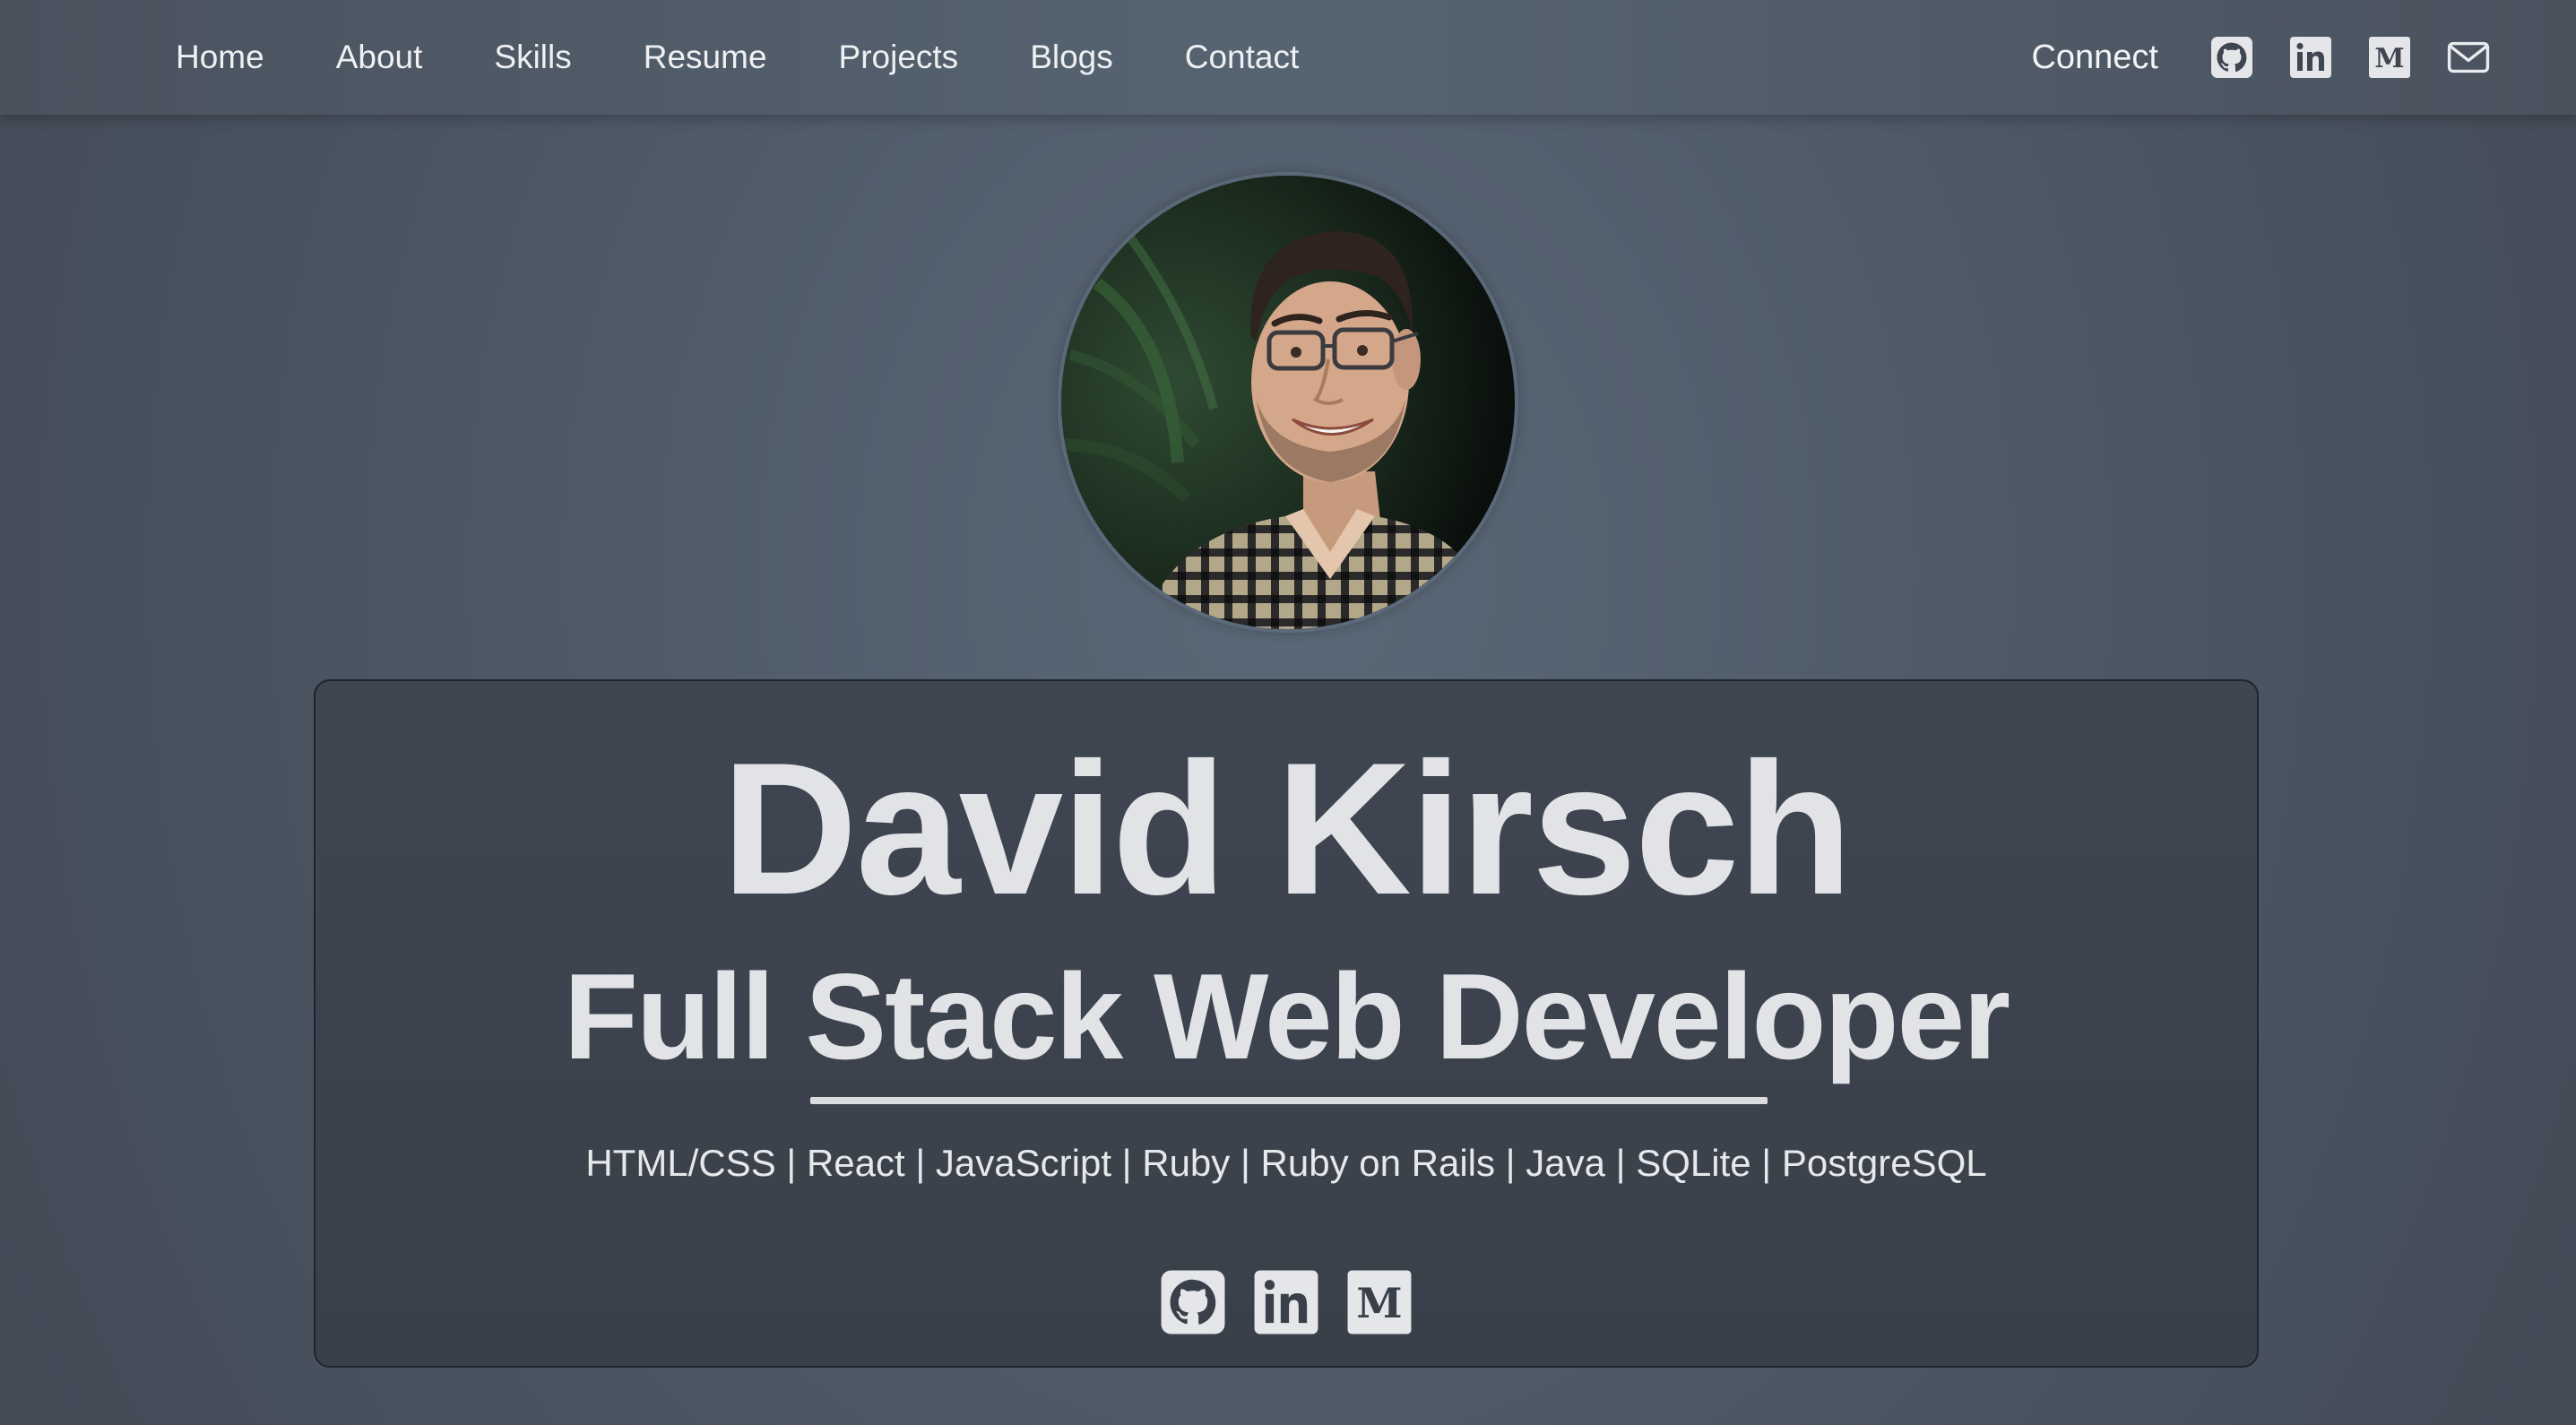 The width and height of the screenshot is (2576, 1425). What do you see at coordinates (2468, 57) in the screenshot?
I see `mail-icon` at bounding box center [2468, 57].